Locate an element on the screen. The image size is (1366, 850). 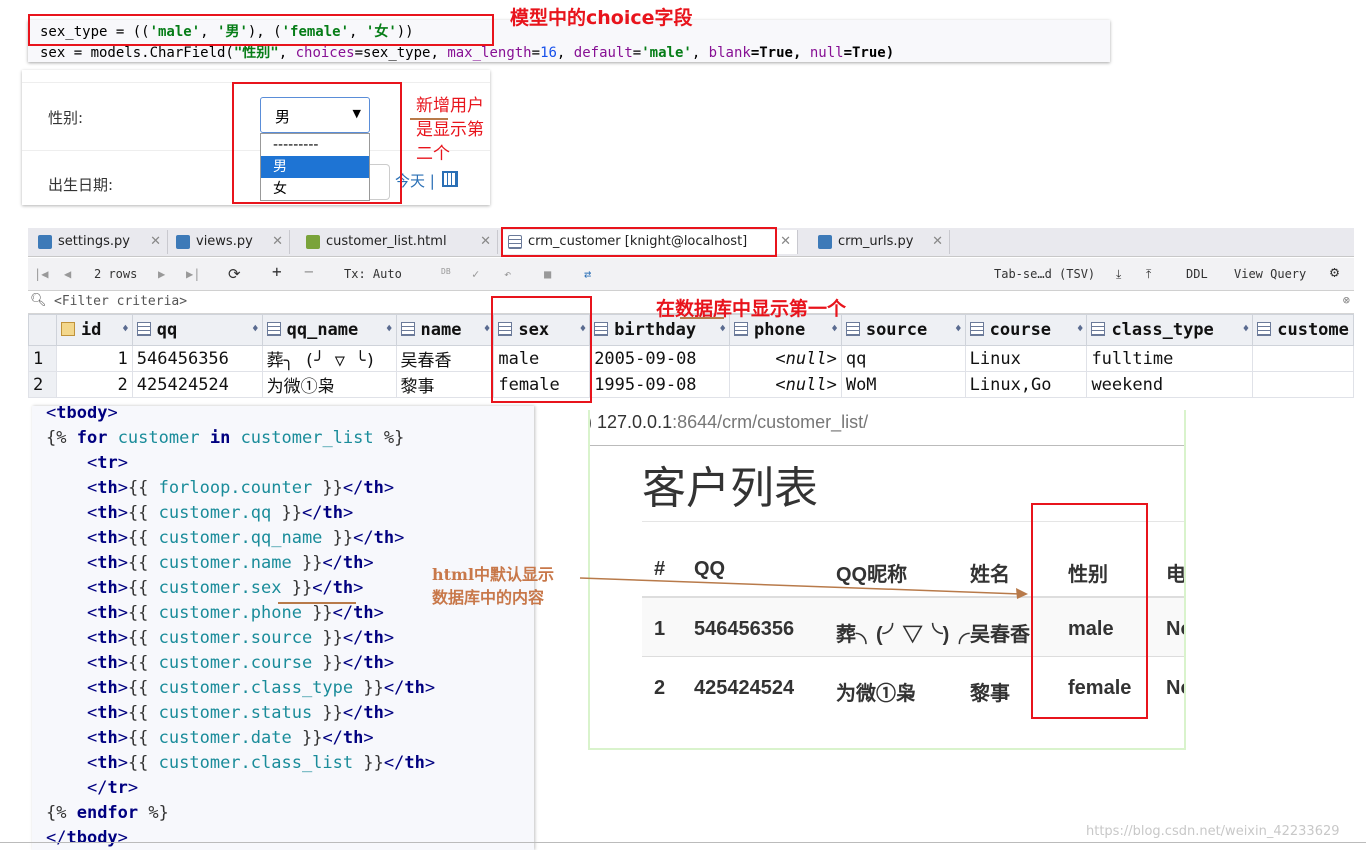
column-label: id is located at coordinates (91, 330).